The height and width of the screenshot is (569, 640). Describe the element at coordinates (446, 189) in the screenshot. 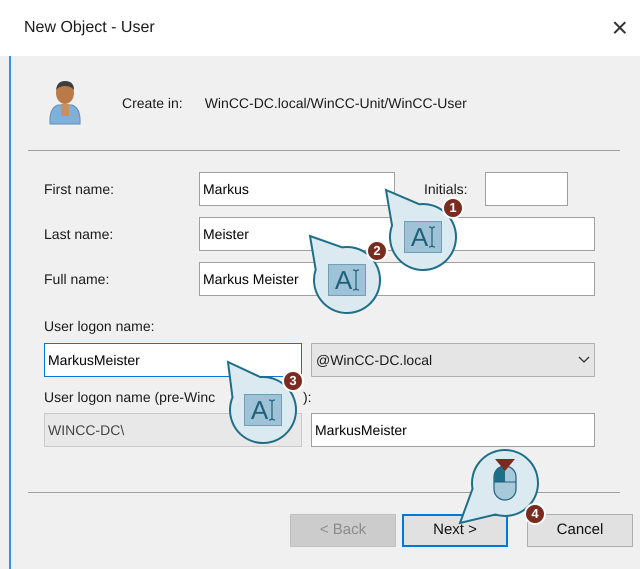

I see `initials-label: Initials:` at that location.